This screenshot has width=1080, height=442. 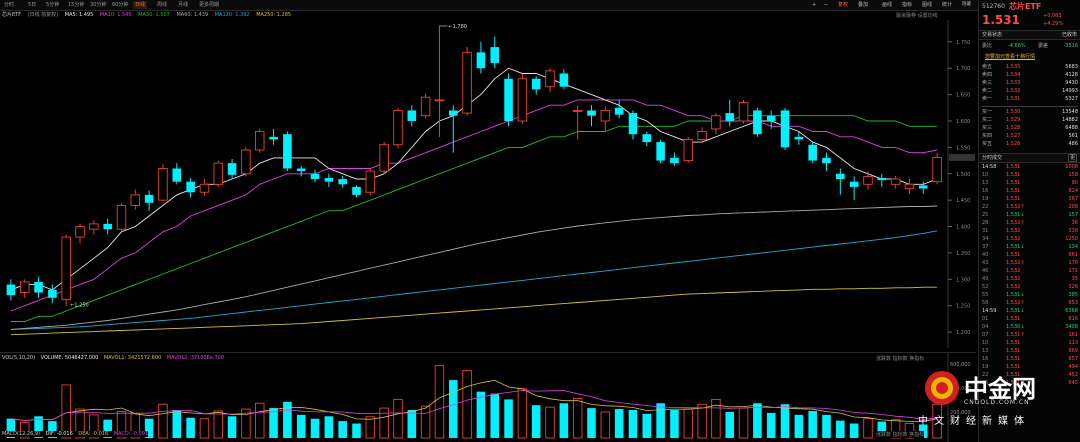 I want to click on tab-intraday: 分时, so click(x=9, y=5).